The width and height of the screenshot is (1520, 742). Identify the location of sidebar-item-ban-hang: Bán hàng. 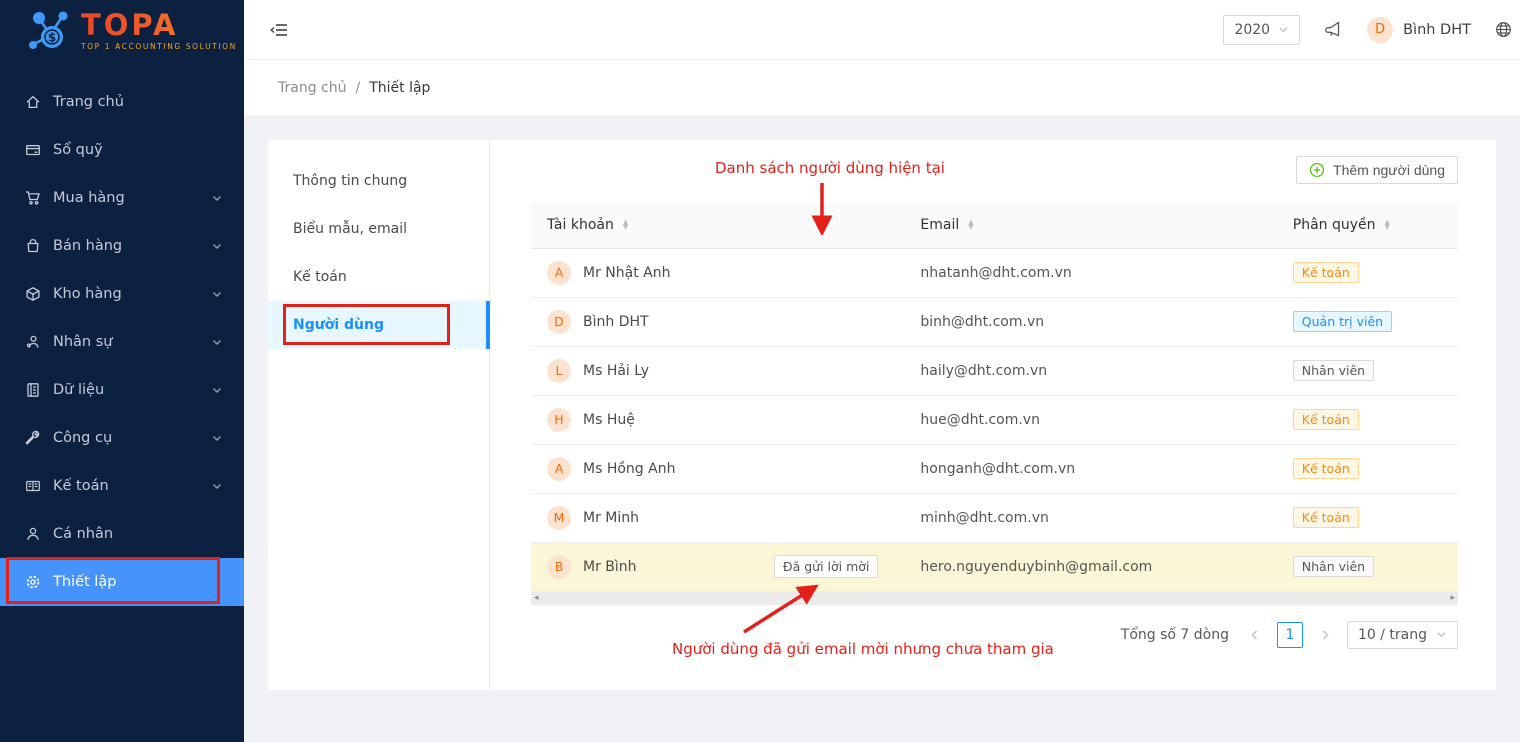
(122, 246).